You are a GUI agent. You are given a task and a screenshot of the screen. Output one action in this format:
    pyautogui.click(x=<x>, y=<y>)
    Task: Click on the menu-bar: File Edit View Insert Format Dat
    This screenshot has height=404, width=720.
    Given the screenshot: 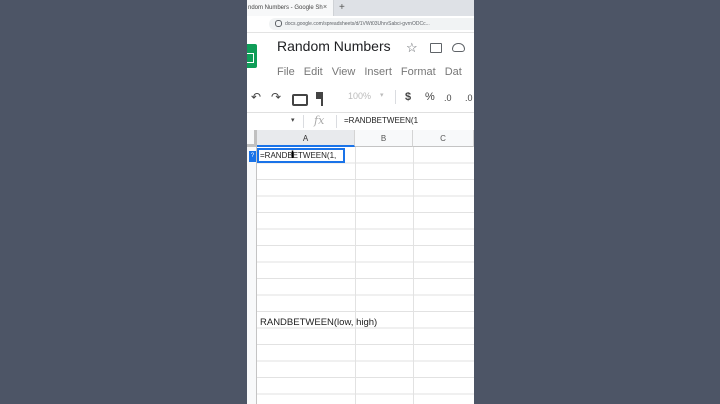 What is the action you would take?
    pyautogui.click(x=374, y=70)
    